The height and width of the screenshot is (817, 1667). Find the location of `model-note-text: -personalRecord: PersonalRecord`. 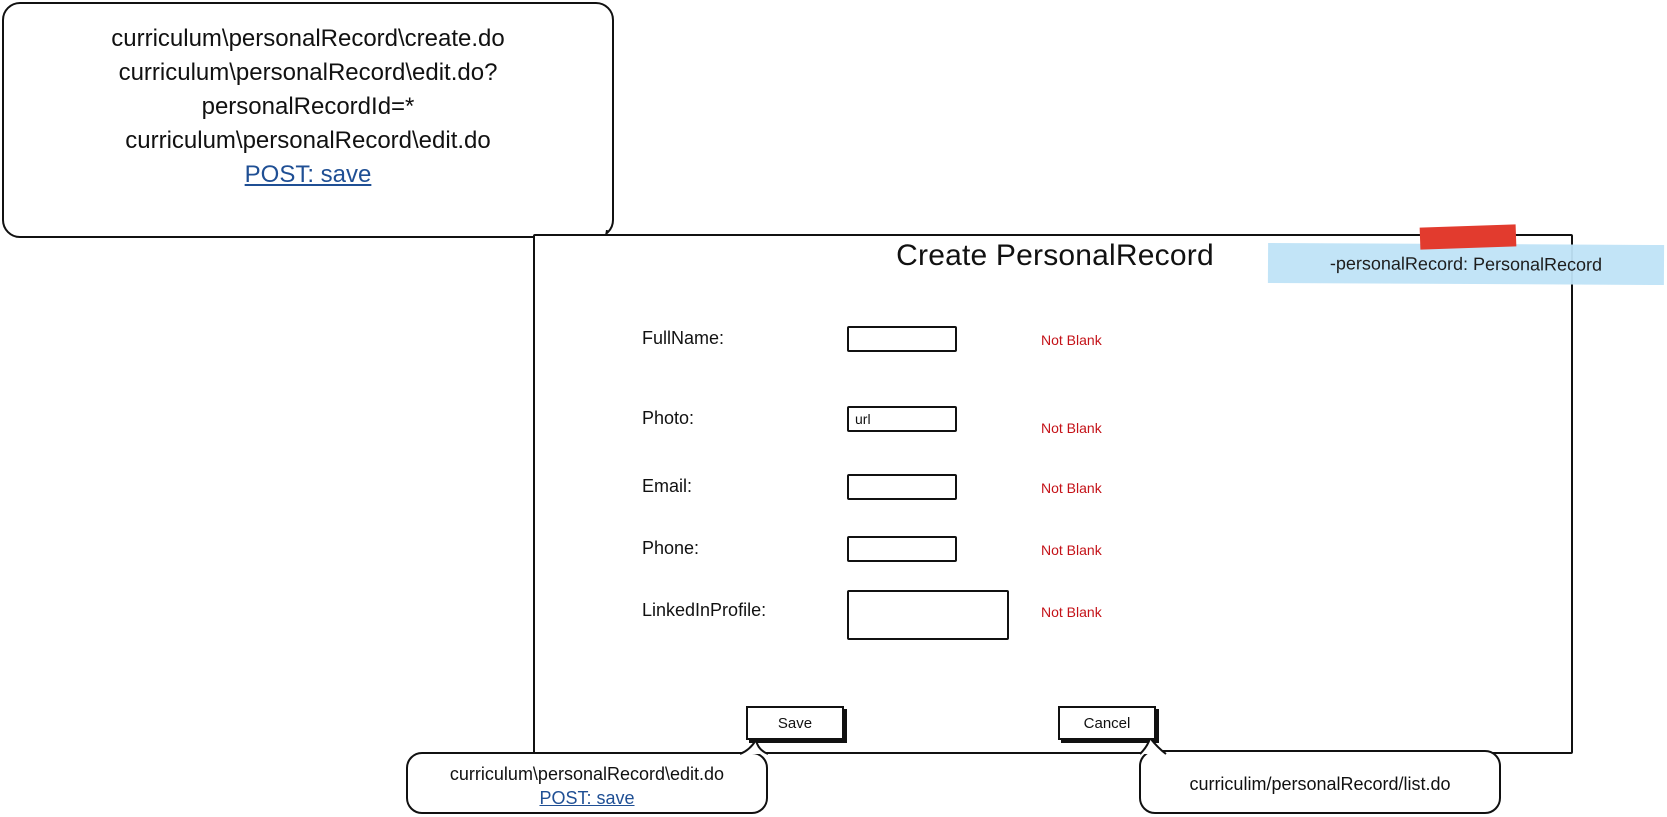

model-note-text: -personalRecord: PersonalRecord is located at coordinates (1466, 264).